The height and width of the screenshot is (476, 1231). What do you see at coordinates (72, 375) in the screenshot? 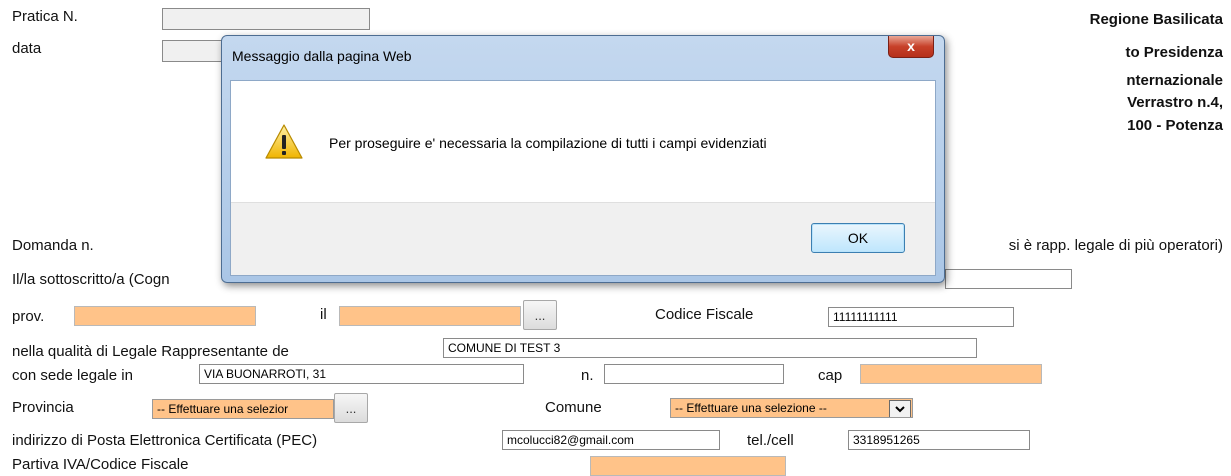
I see `sede-label: con sede legale in` at bounding box center [72, 375].